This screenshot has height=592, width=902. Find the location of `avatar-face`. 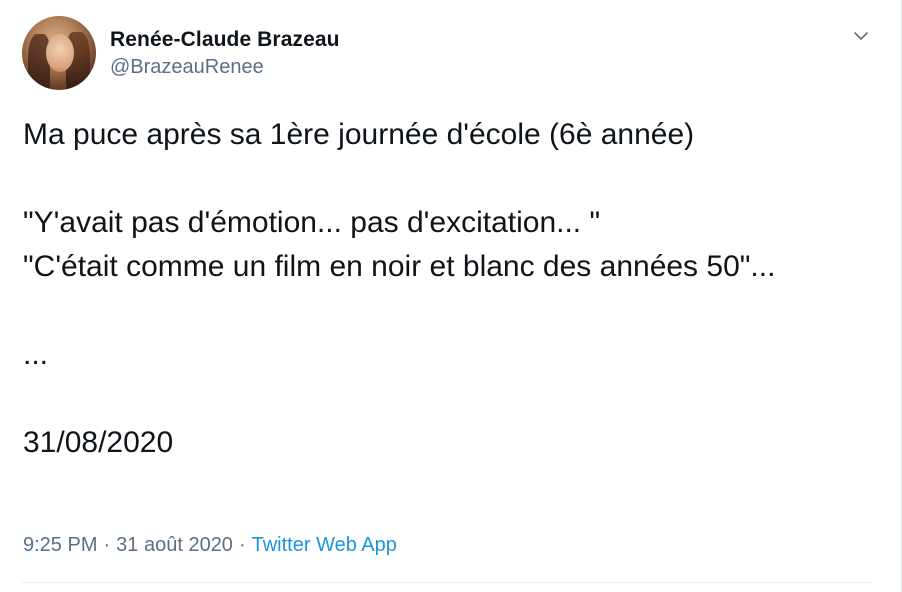

avatar-face is located at coordinates (60, 53).